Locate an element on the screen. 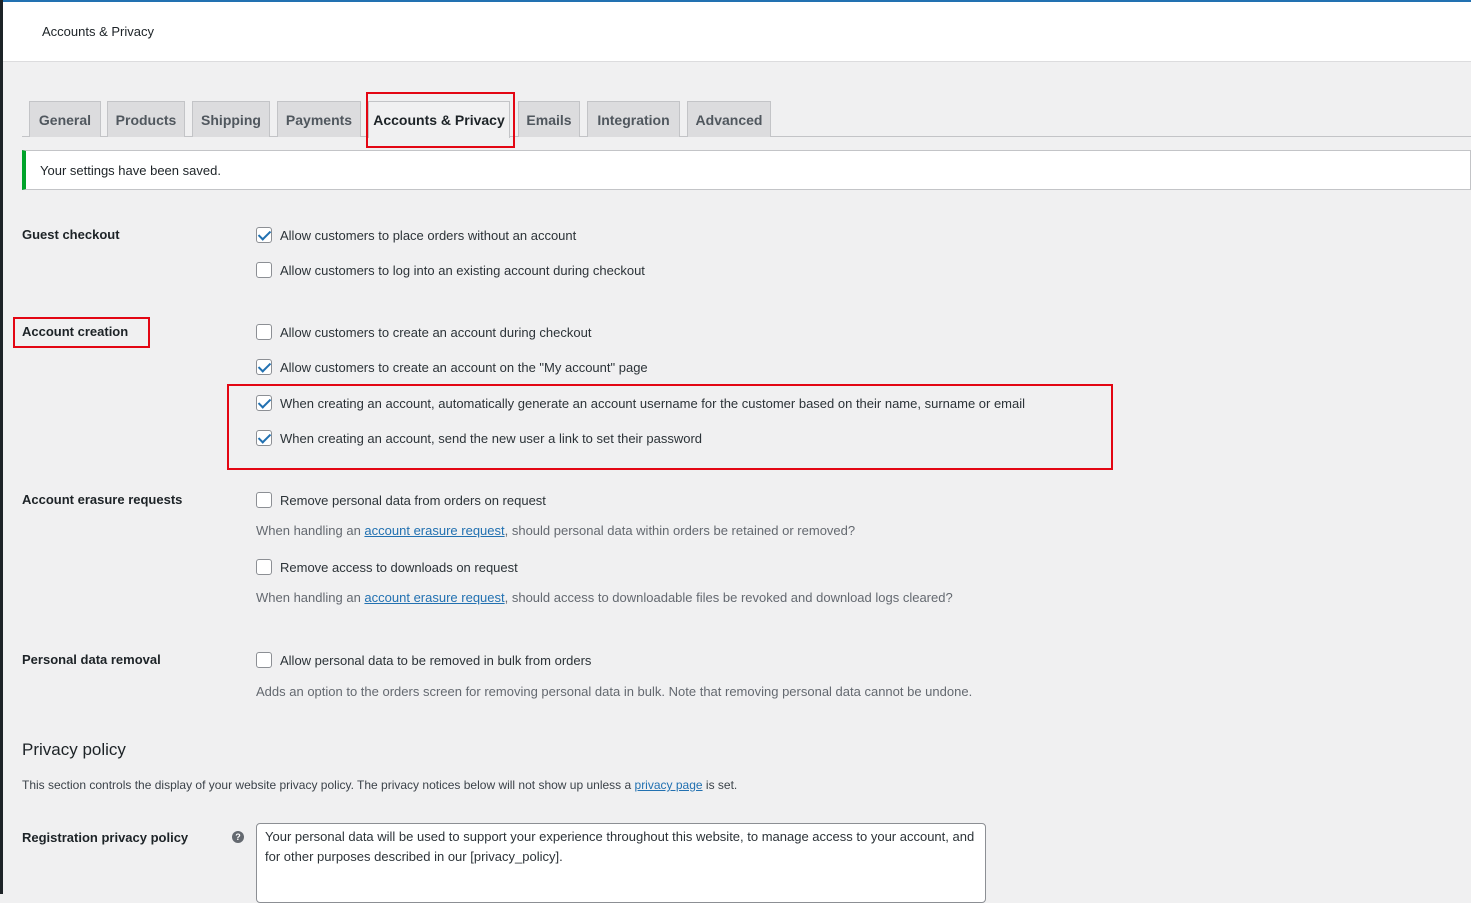 The height and width of the screenshot is (903, 1471). settings-saved-notice: Your settings have been saved. is located at coordinates (746, 170).